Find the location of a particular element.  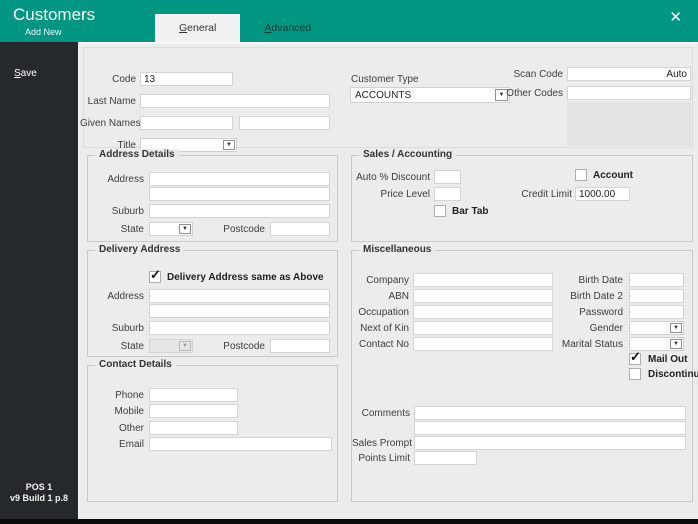

company-label: Company is located at coordinates (387, 280).